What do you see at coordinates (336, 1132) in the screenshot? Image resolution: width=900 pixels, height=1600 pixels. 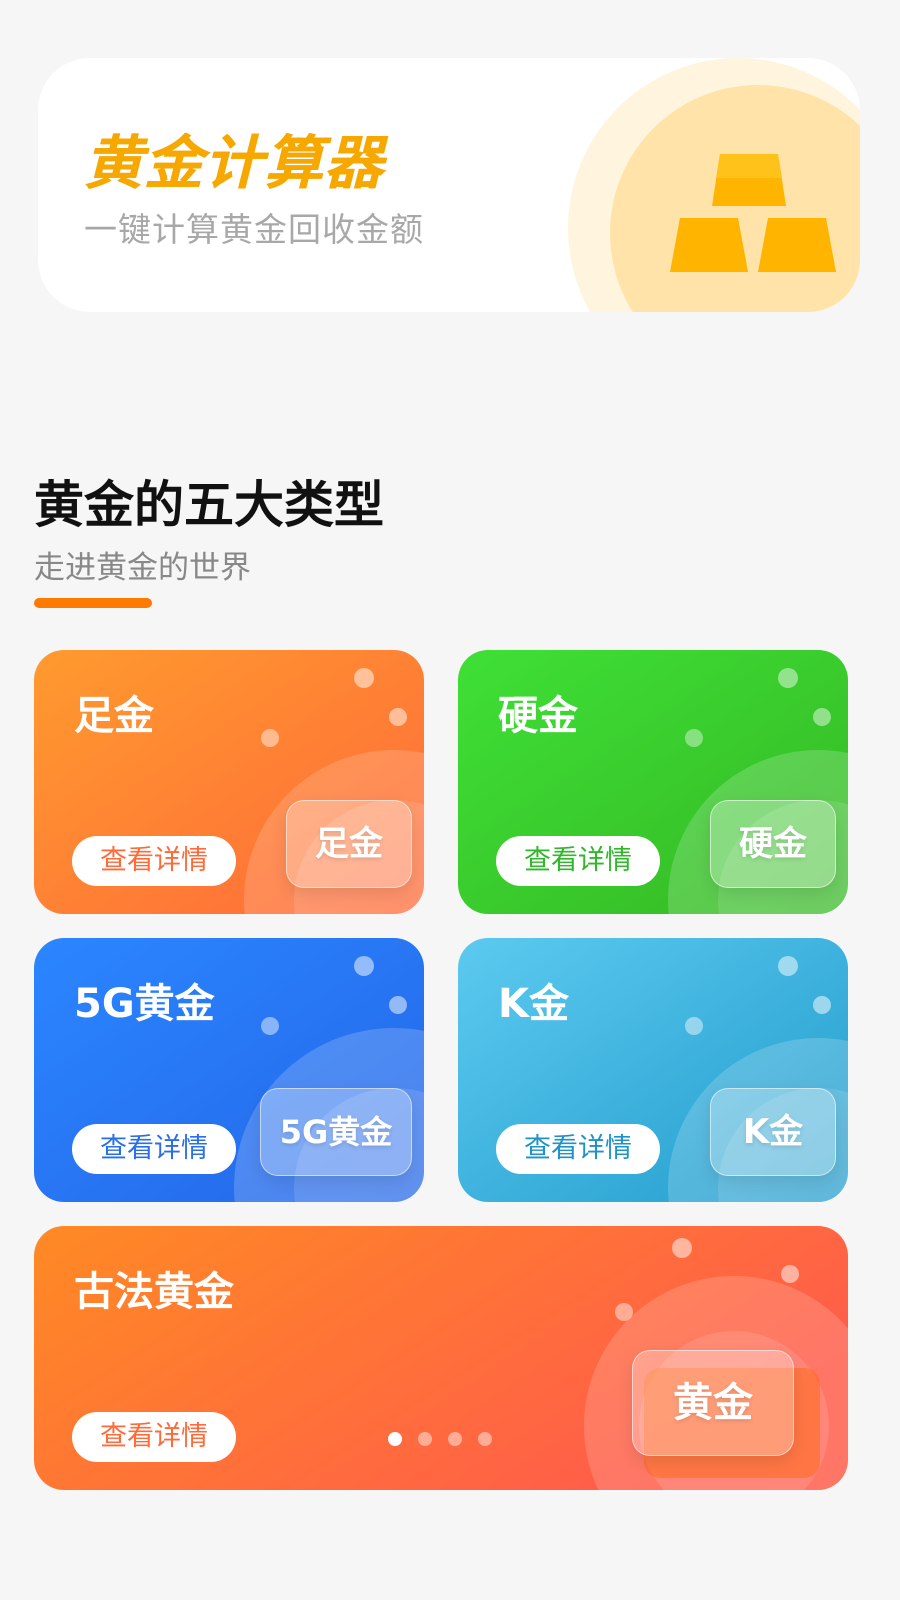 I see `card-tag: 5G黄金` at bounding box center [336, 1132].